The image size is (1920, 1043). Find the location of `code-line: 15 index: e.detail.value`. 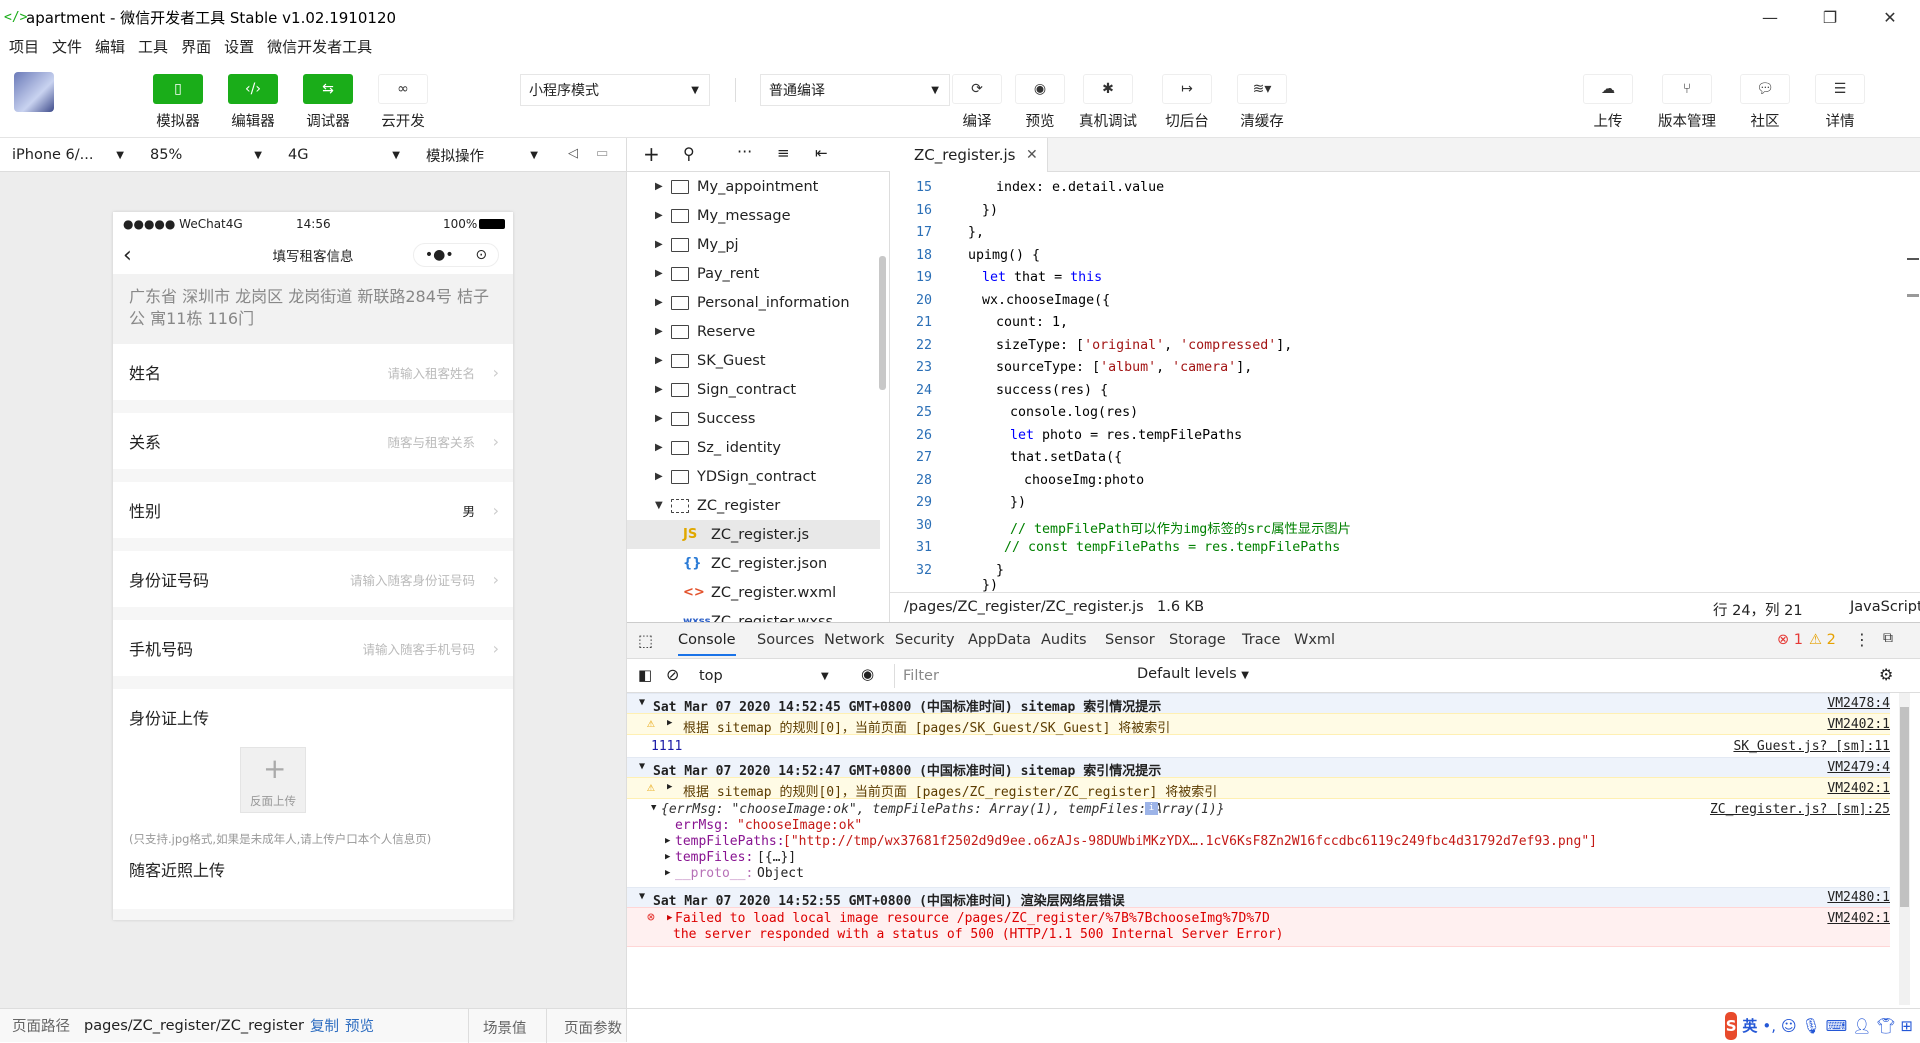

code-line: 15 index: e.detail.value is located at coordinates (1390, 191).